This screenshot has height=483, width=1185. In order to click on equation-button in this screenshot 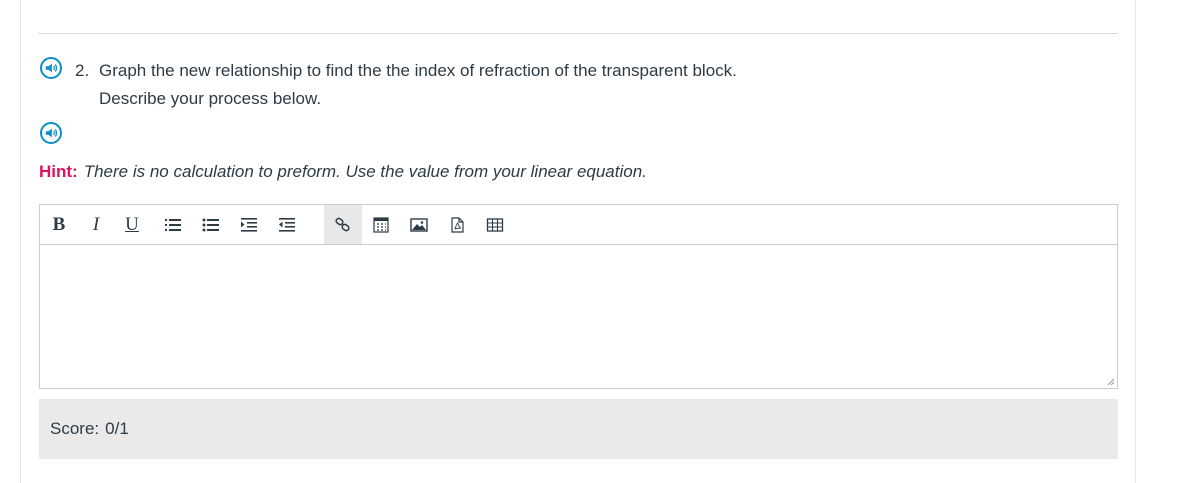, I will do `click(381, 224)`.